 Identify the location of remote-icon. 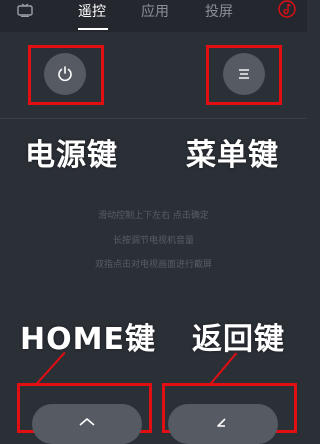
(287, 9).